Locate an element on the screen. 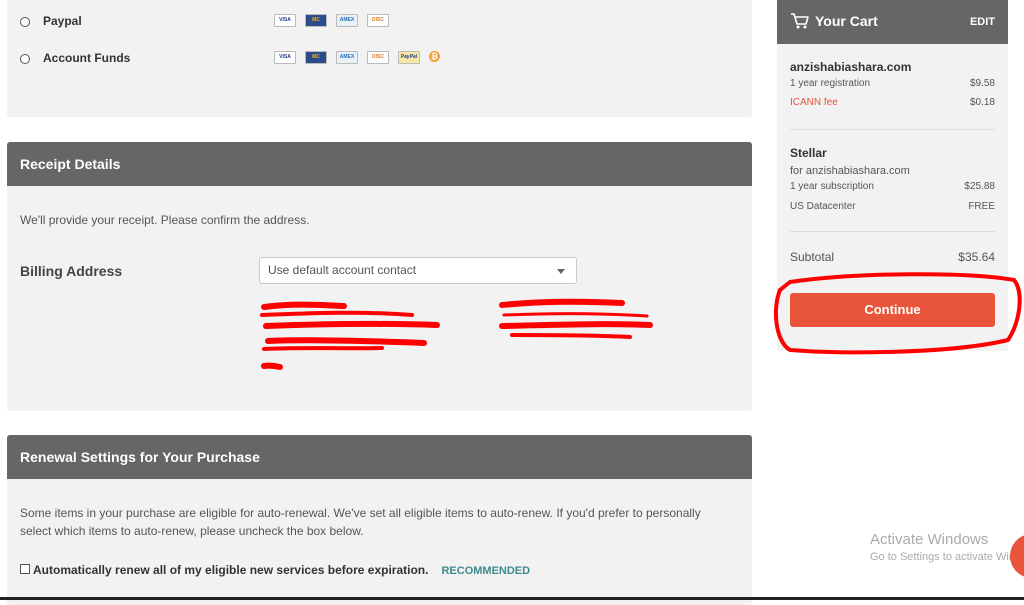 This screenshot has height=605, width=1024. datacenter-price: FREE is located at coordinates (981, 206).